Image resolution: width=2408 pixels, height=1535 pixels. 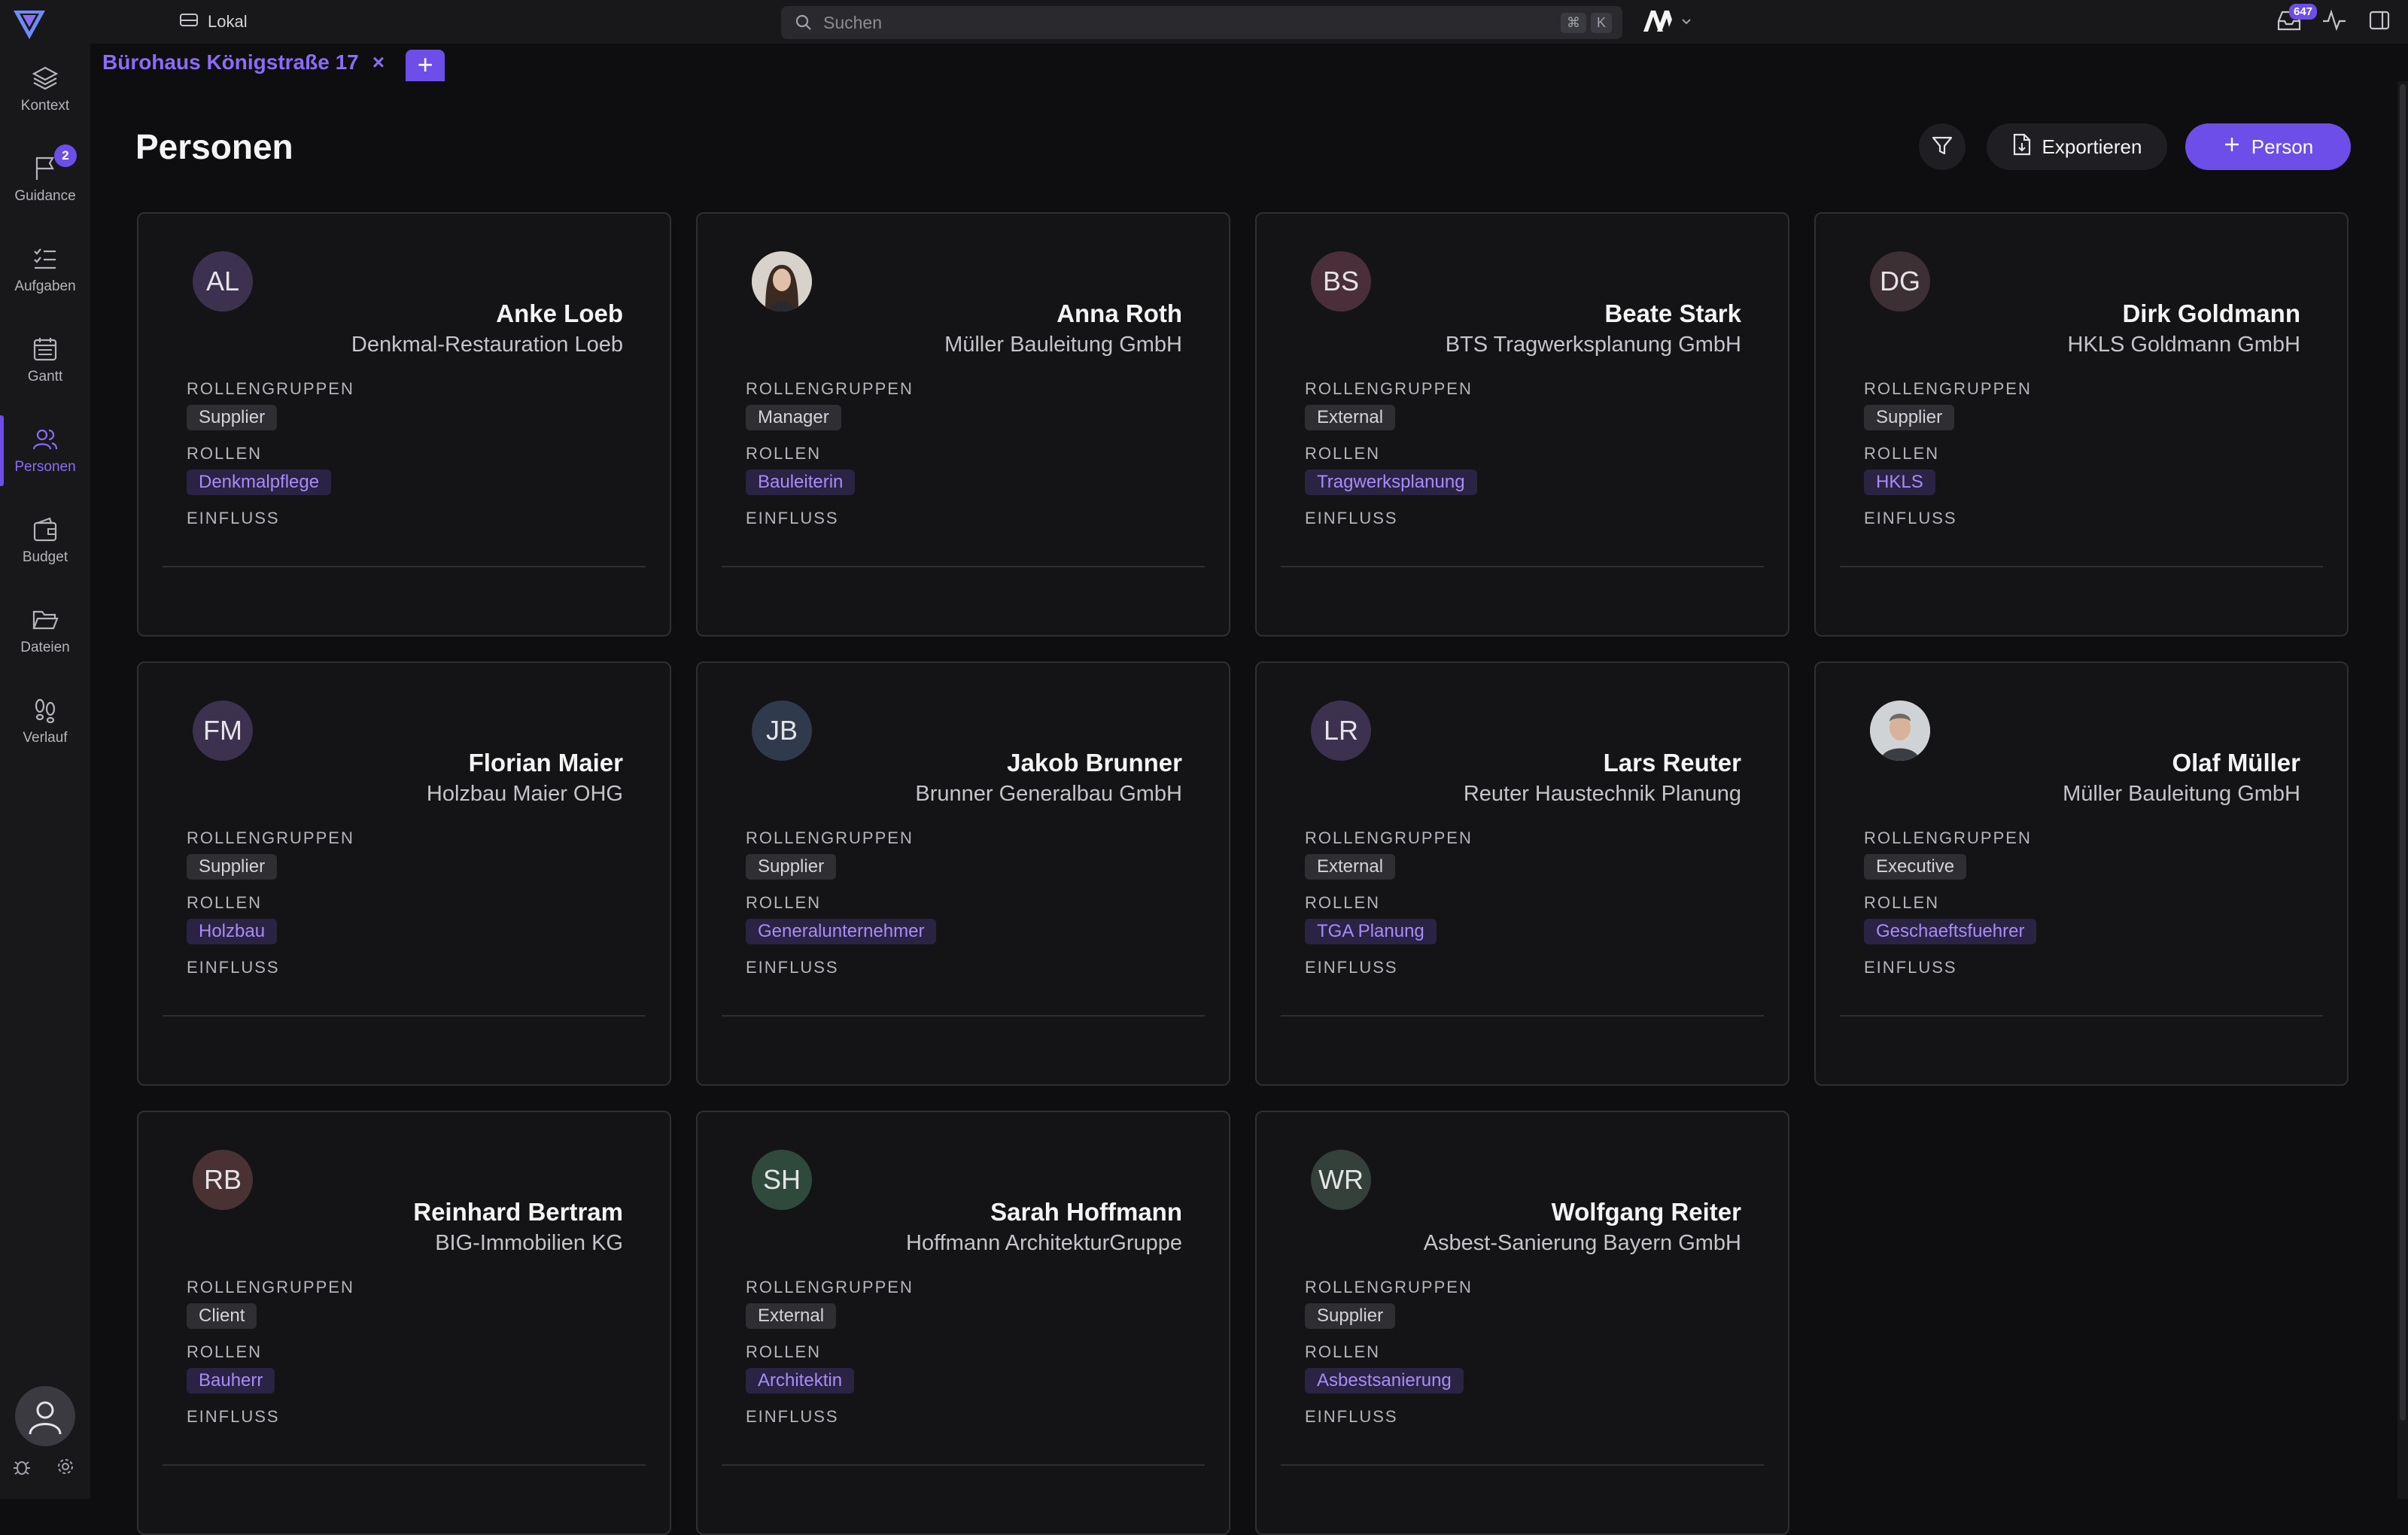 What do you see at coordinates (228, 21) in the screenshot?
I see `workspace-label: Lokal` at bounding box center [228, 21].